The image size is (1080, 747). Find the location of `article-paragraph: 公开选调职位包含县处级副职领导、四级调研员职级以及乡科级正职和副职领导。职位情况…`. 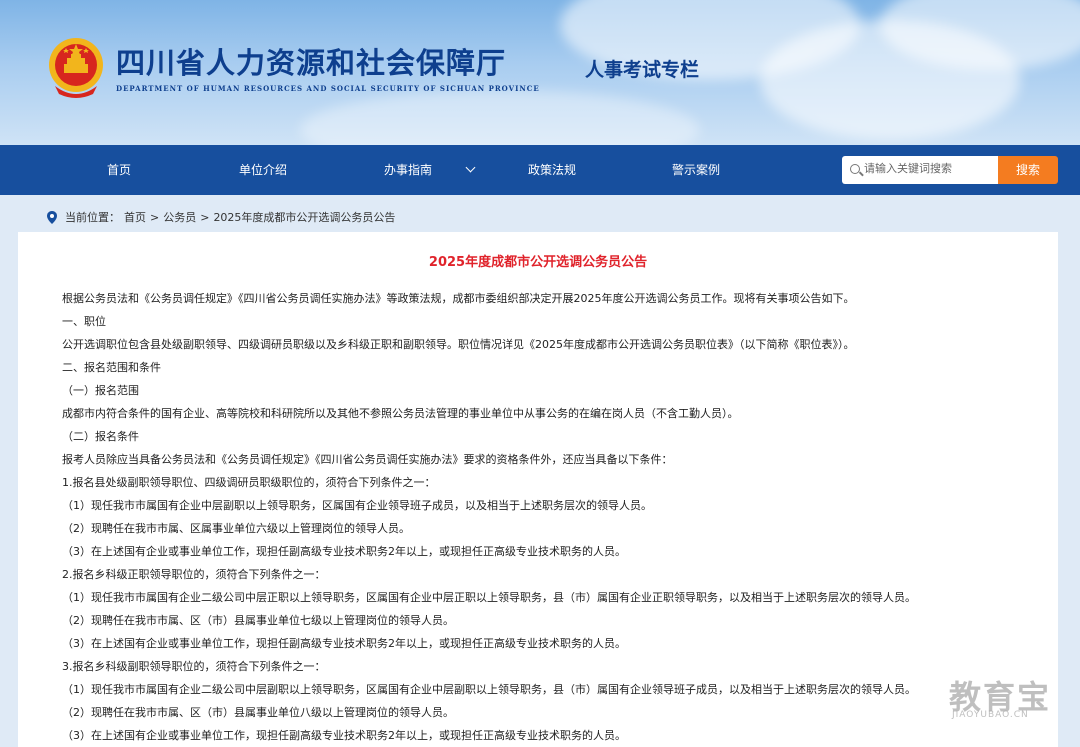

article-paragraph: 公开选调职位包含县处级副职领导、四级调研员职级以及乡科级正职和副职领导。职位情况… is located at coordinates (458, 344).